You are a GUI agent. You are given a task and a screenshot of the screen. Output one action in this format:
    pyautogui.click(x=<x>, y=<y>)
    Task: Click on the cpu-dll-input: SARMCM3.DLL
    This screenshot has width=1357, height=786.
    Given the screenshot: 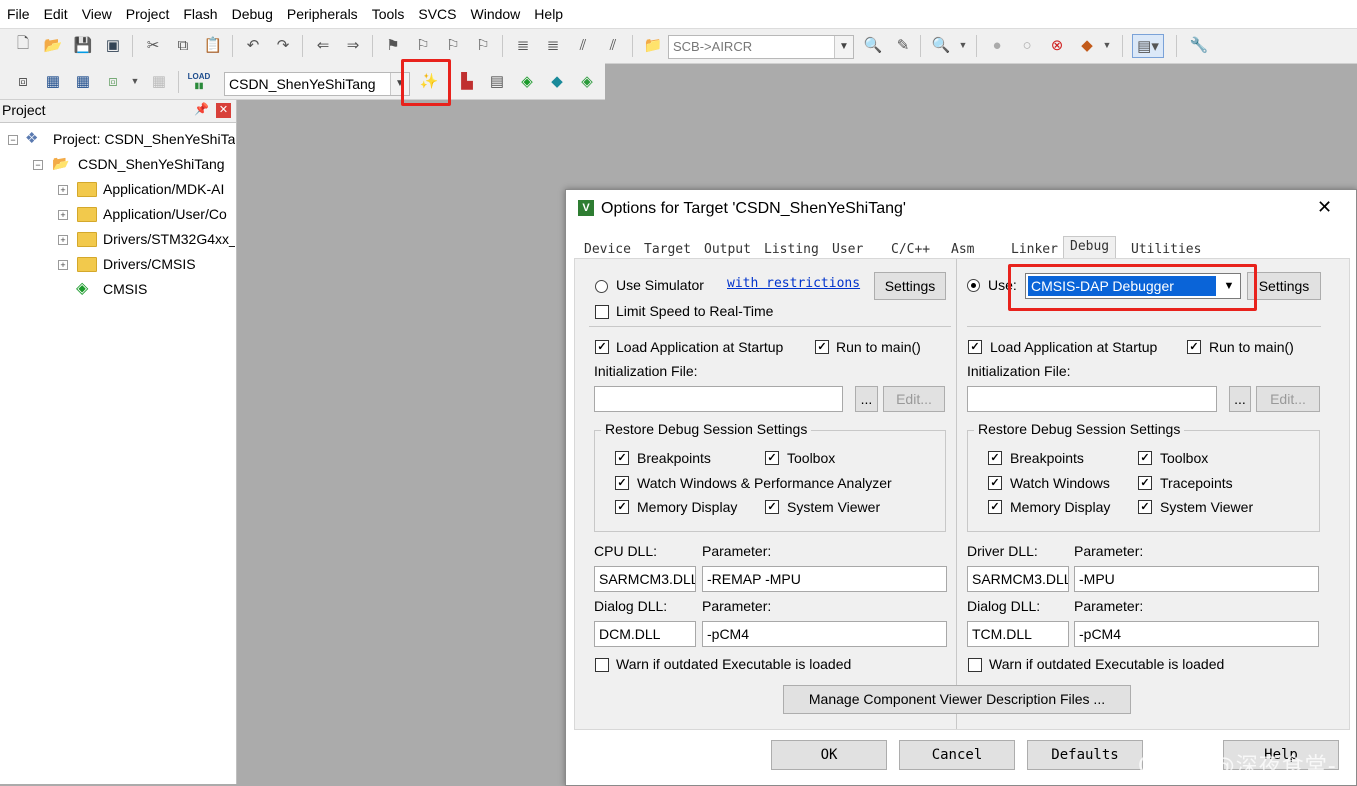 What is the action you would take?
    pyautogui.click(x=645, y=579)
    